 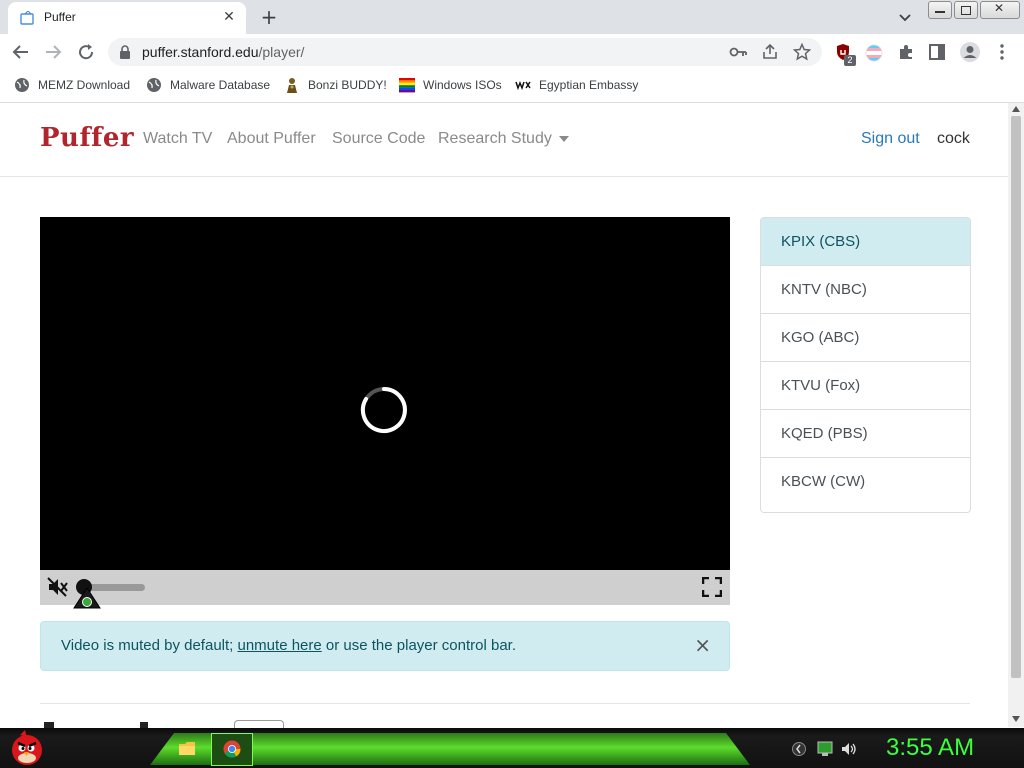 What do you see at coordinates (770, 52) in the screenshot?
I see `share-icon` at bounding box center [770, 52].